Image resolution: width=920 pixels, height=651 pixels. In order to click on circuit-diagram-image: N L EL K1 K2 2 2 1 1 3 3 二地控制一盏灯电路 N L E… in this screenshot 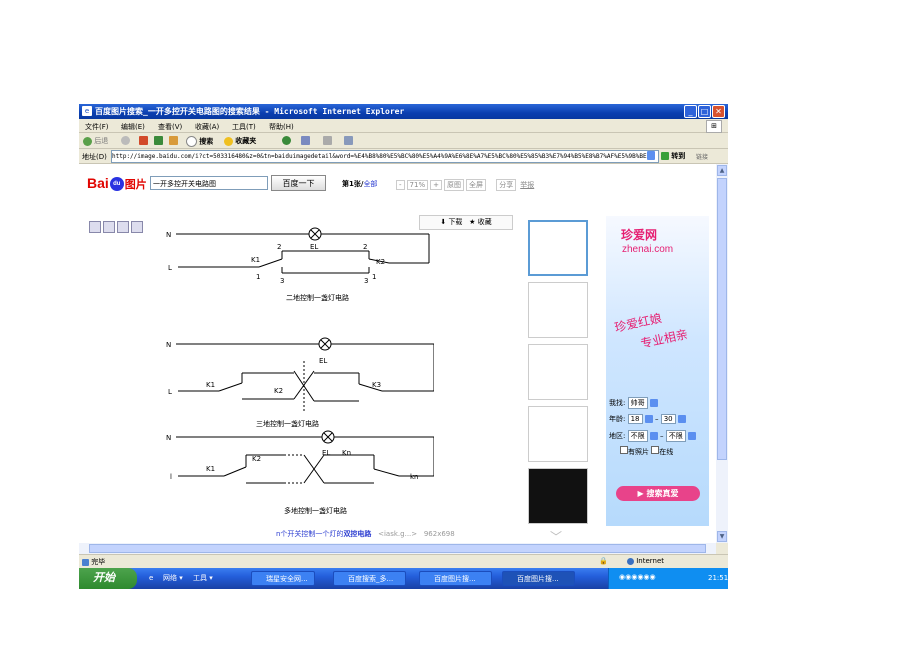, I will do `click(299, 373)`.